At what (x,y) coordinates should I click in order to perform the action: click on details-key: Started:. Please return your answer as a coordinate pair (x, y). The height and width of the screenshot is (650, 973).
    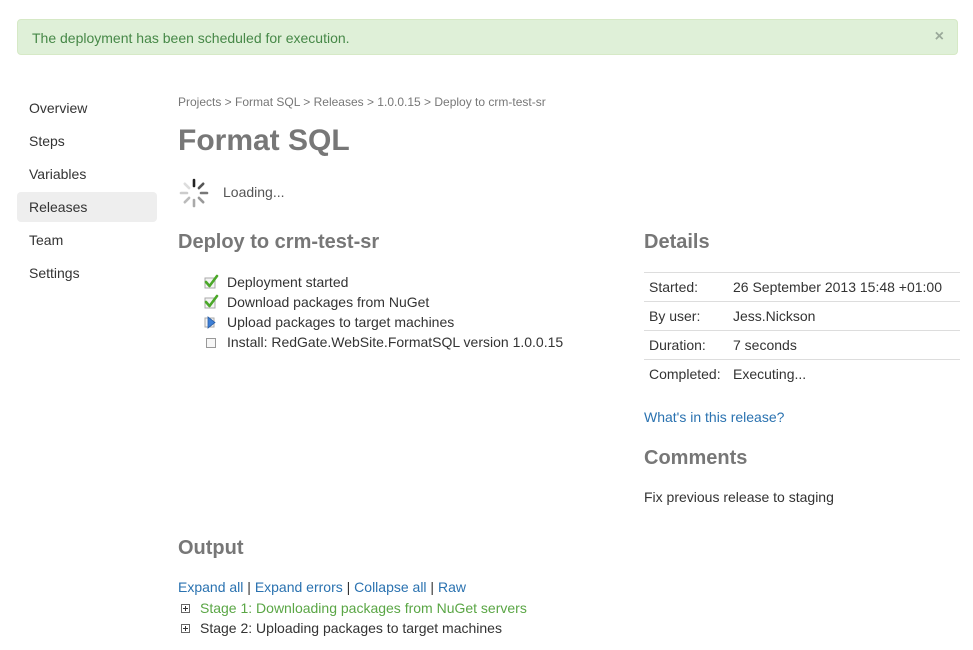
    Looking at the image, I should click on (686, 287).